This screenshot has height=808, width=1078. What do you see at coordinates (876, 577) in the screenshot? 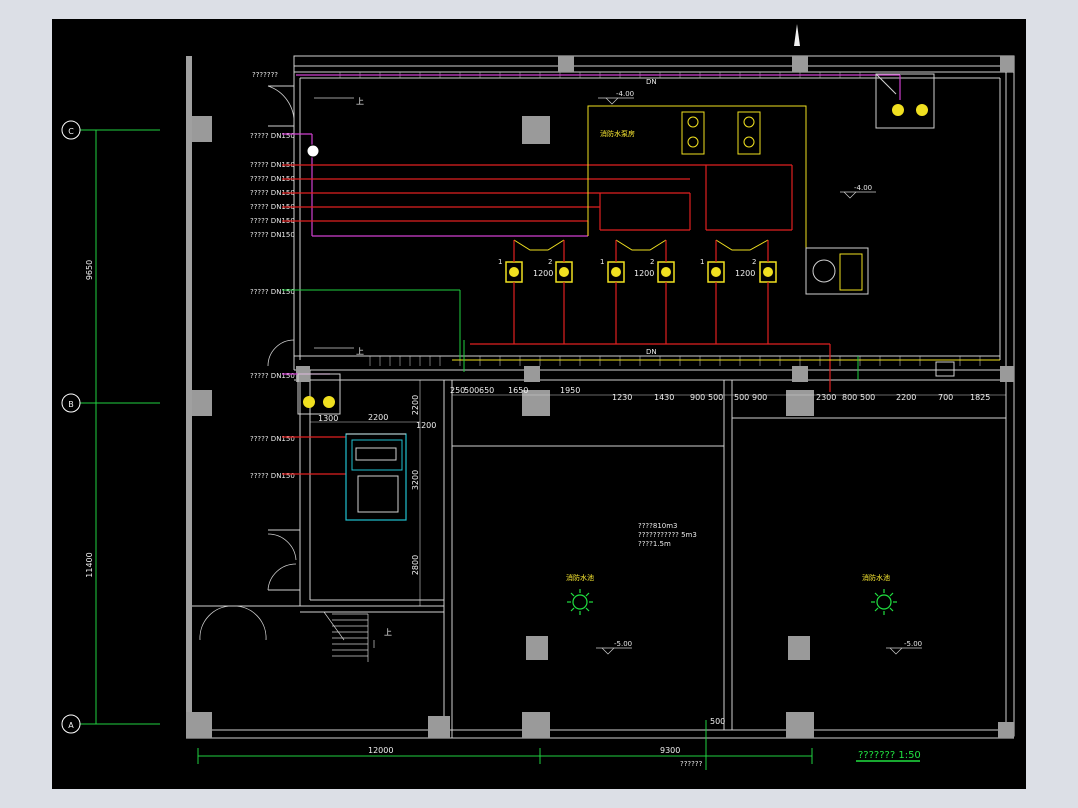
I see `pool-label-right: 消防水池` at bounding box center [876, 577].